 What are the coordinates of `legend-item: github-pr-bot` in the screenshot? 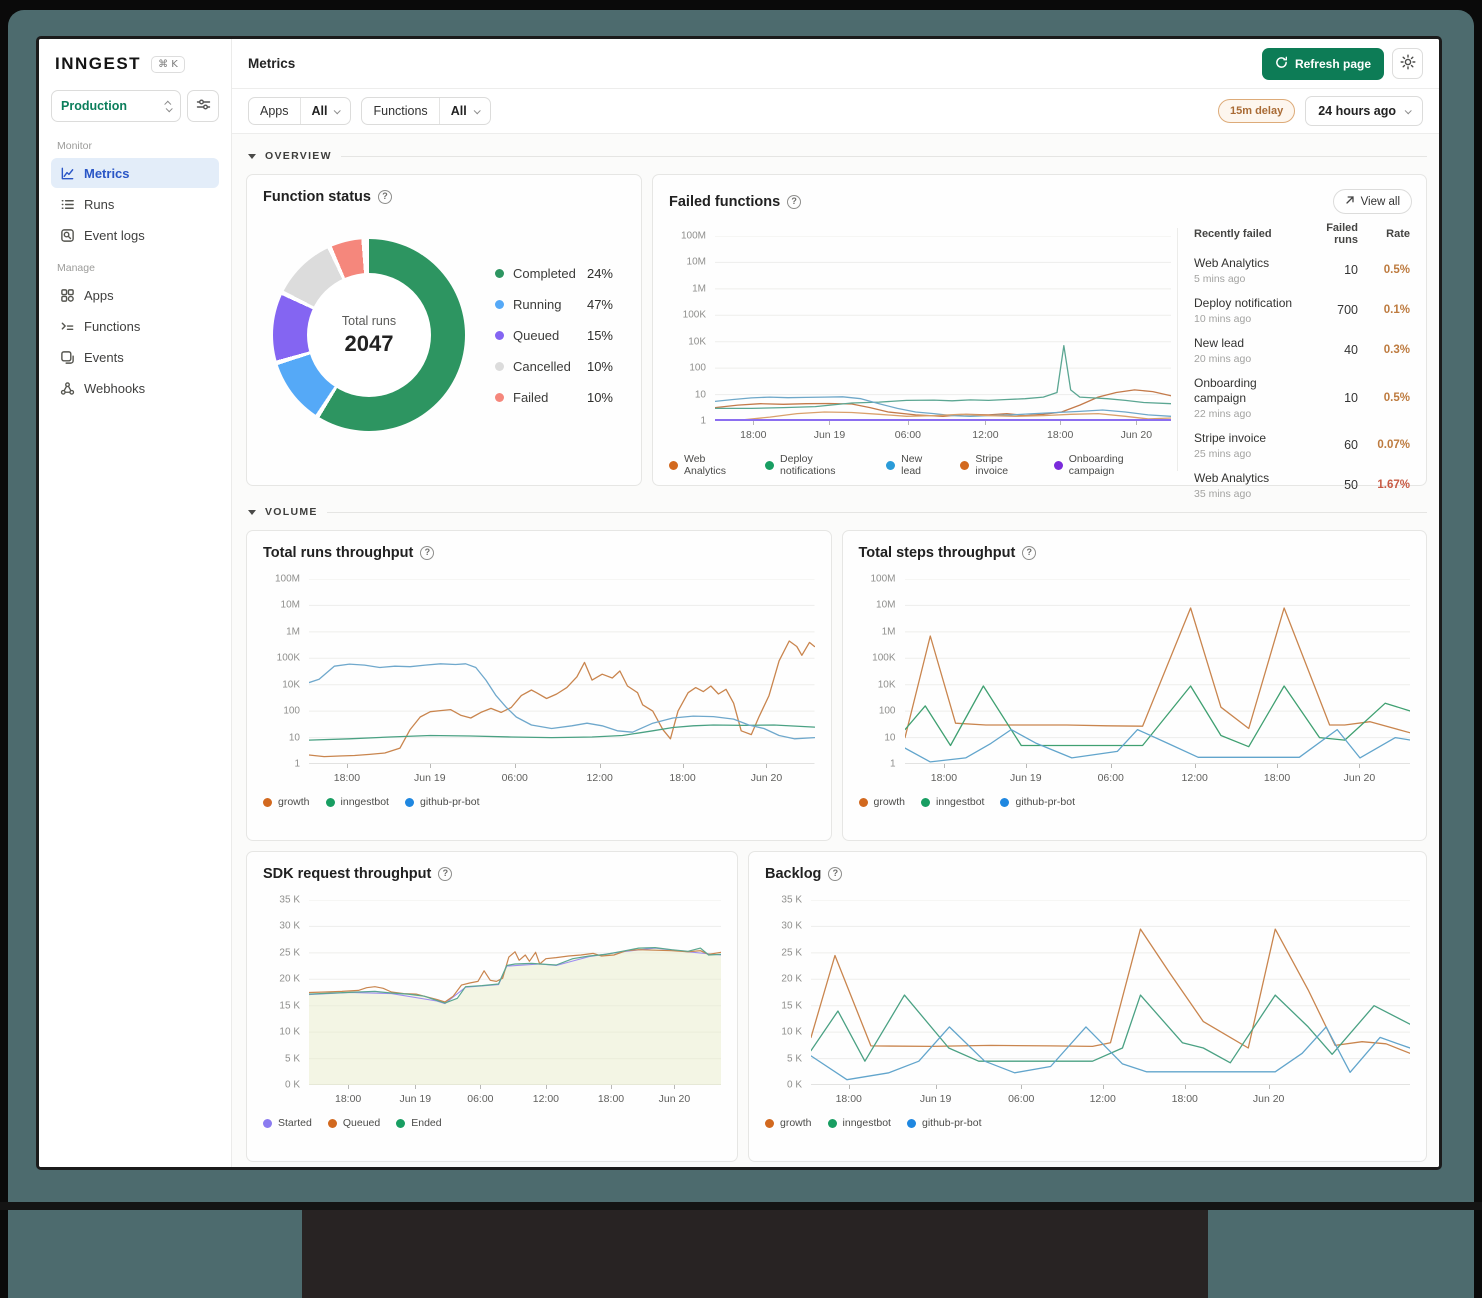 It's located at (944, 1123).